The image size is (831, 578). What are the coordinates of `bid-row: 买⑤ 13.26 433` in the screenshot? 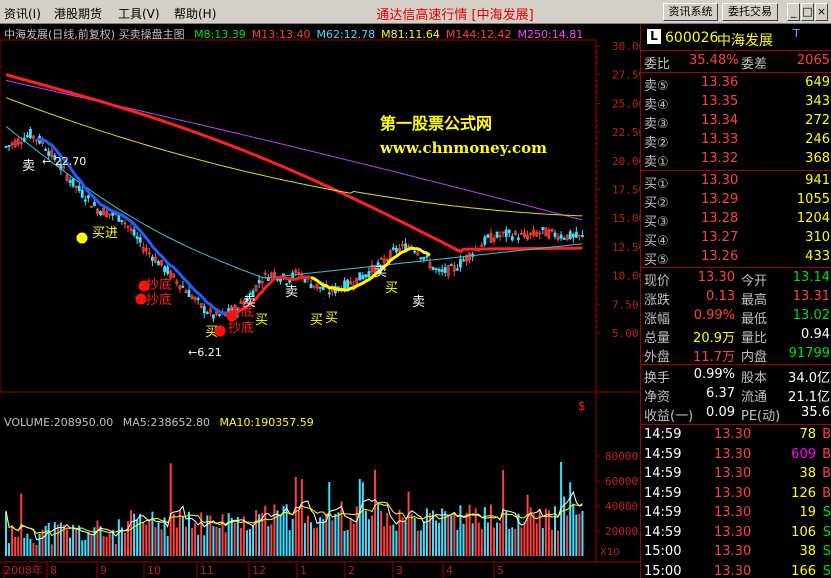 It's located at (736, 258).